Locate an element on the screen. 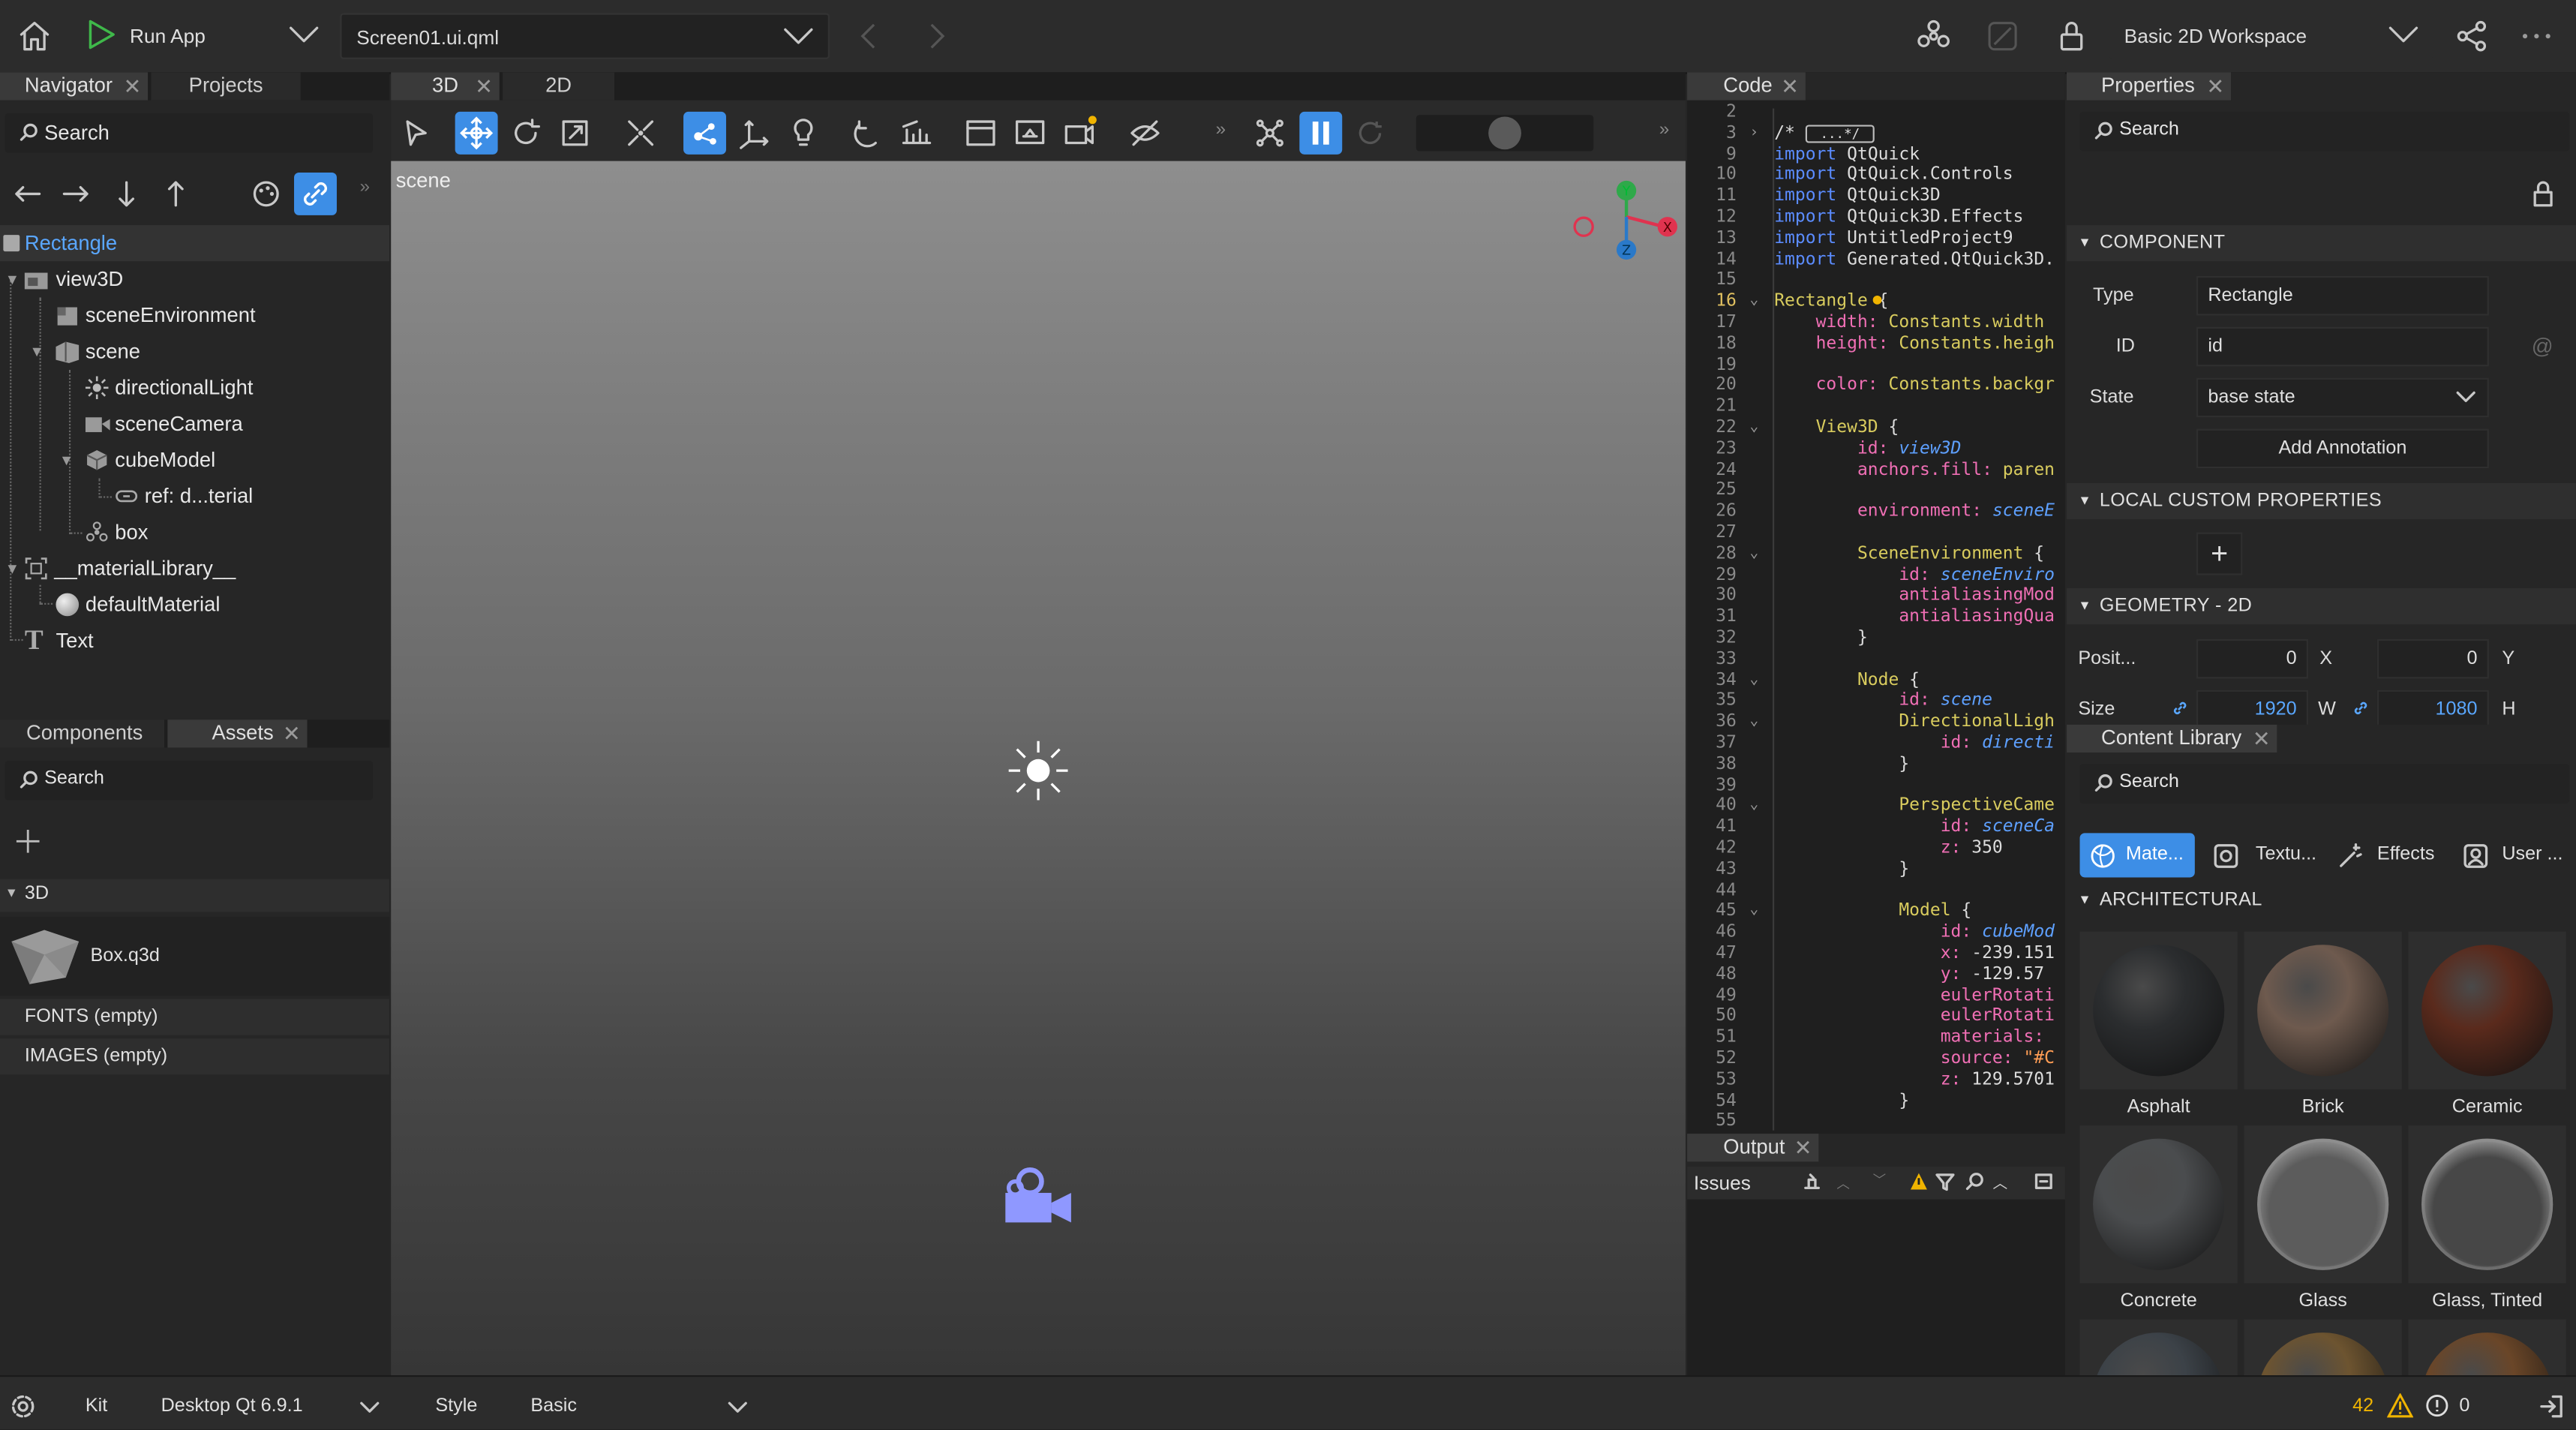 This screenshot has width=2576, height=1430. component-section-header: ▼ COMPONENT is located at coordinates (2321, 243).